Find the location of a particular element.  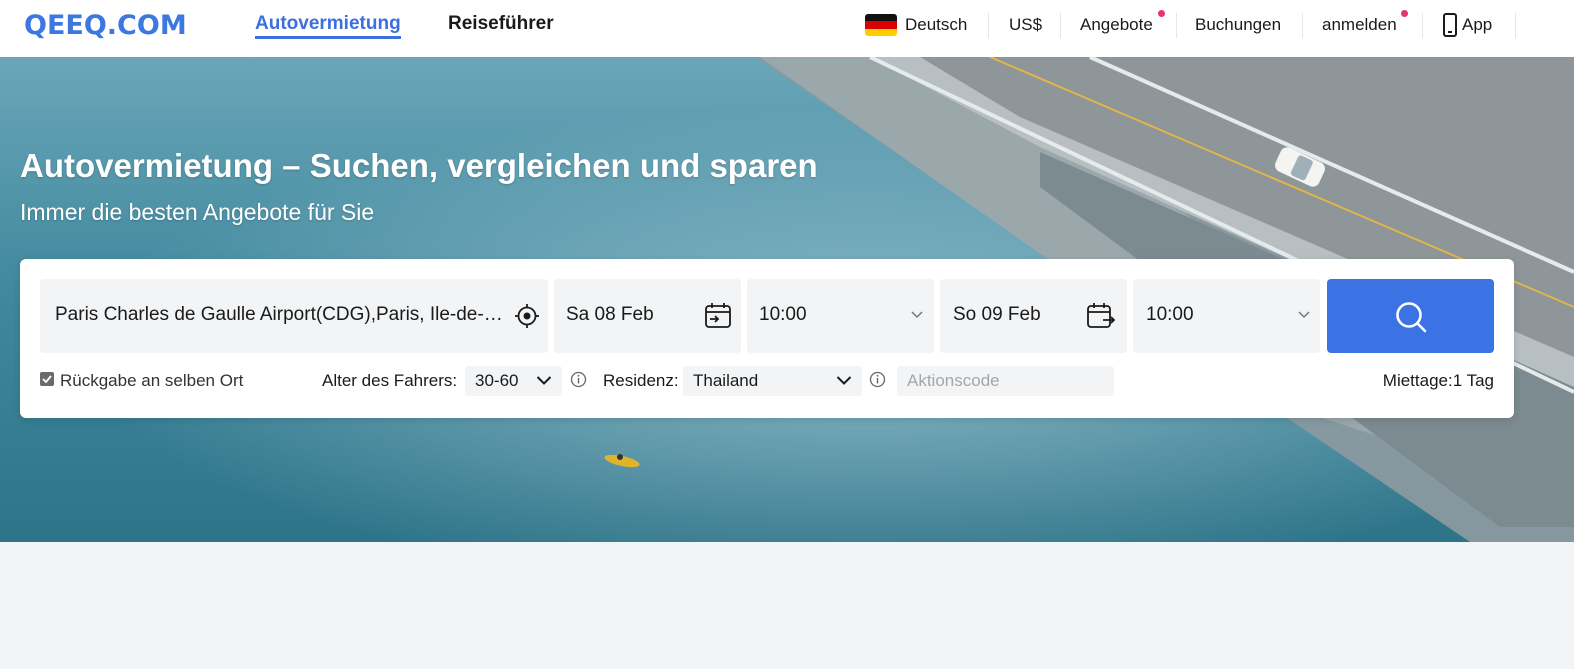

residence-label: Residenz: is located at coordinates (641, 380).